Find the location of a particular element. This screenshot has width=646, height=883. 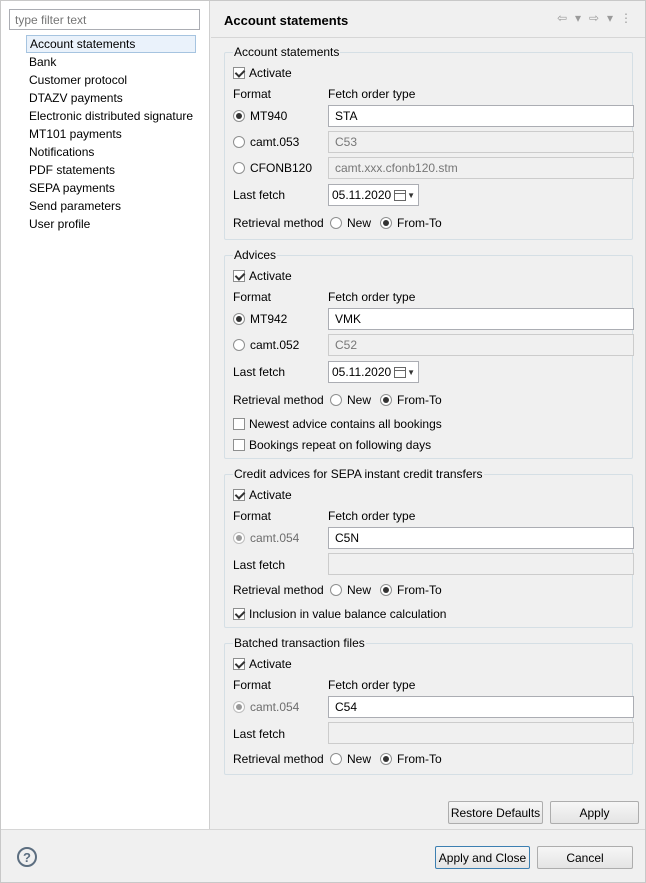

retrieval-method-label: Retrieval method is located at coordinates (278, 759).